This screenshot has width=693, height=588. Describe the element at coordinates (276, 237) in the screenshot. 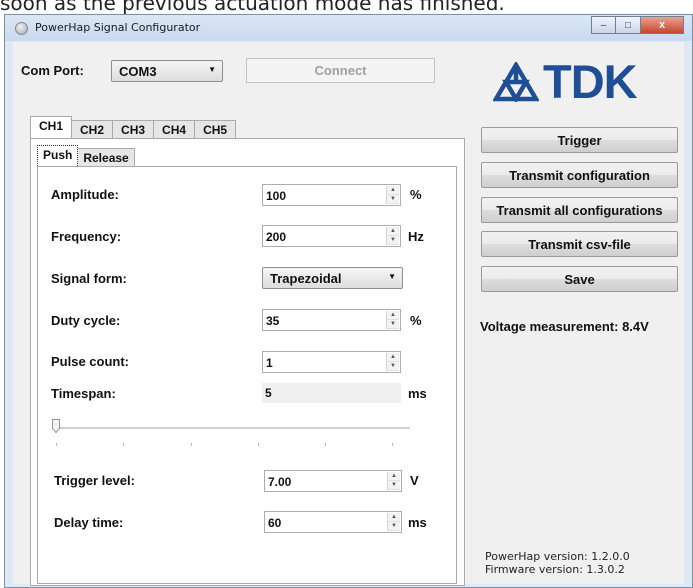

I see `frequency-value: 200` at that location.